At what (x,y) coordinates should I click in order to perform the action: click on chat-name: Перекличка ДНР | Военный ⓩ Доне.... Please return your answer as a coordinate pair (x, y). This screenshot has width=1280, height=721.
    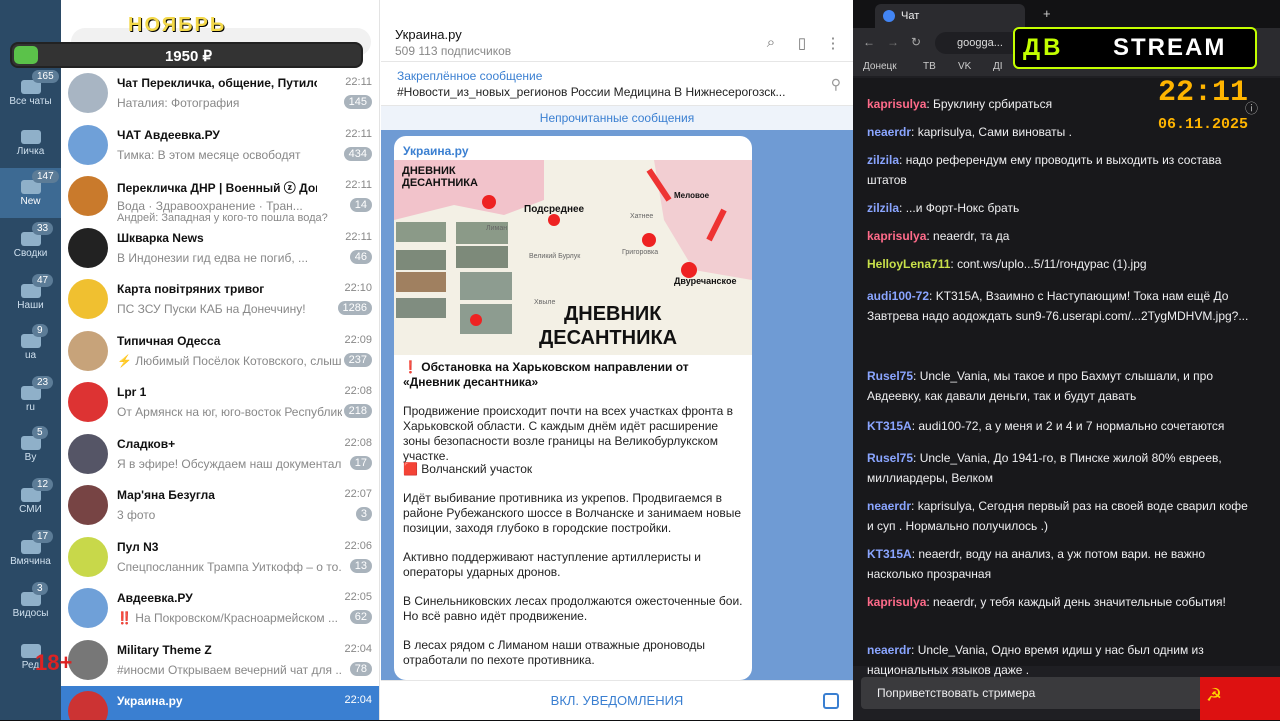
    Looking at the image, I should click on (217, 188).